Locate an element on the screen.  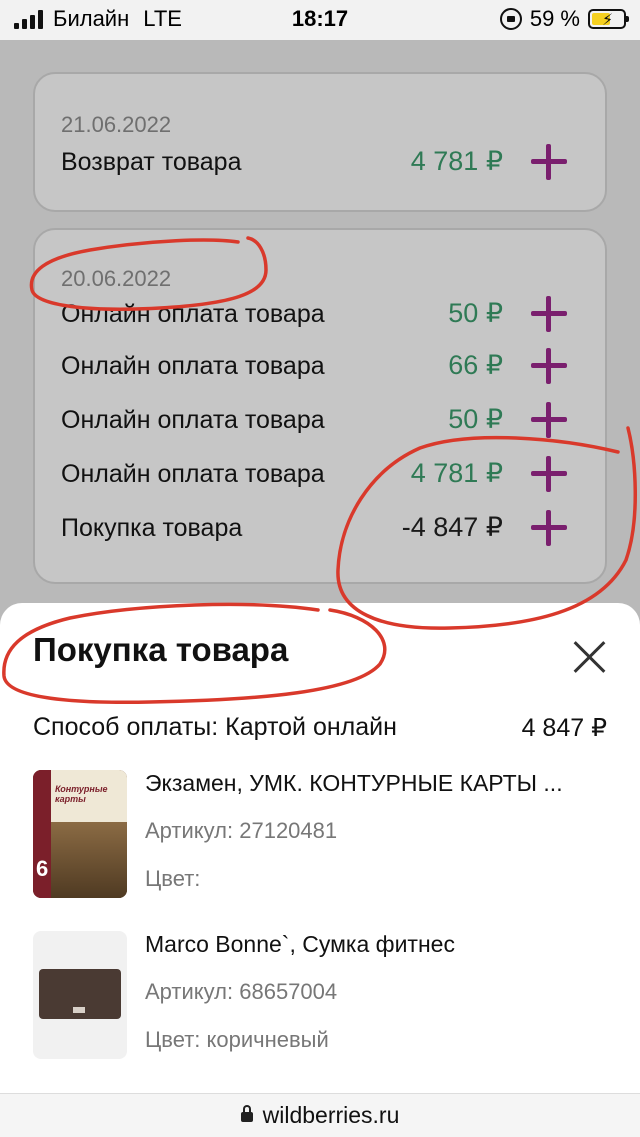
transaction-row: Онлайн оплата товара 4 781 ₽ is located at coordinates (324, 476).